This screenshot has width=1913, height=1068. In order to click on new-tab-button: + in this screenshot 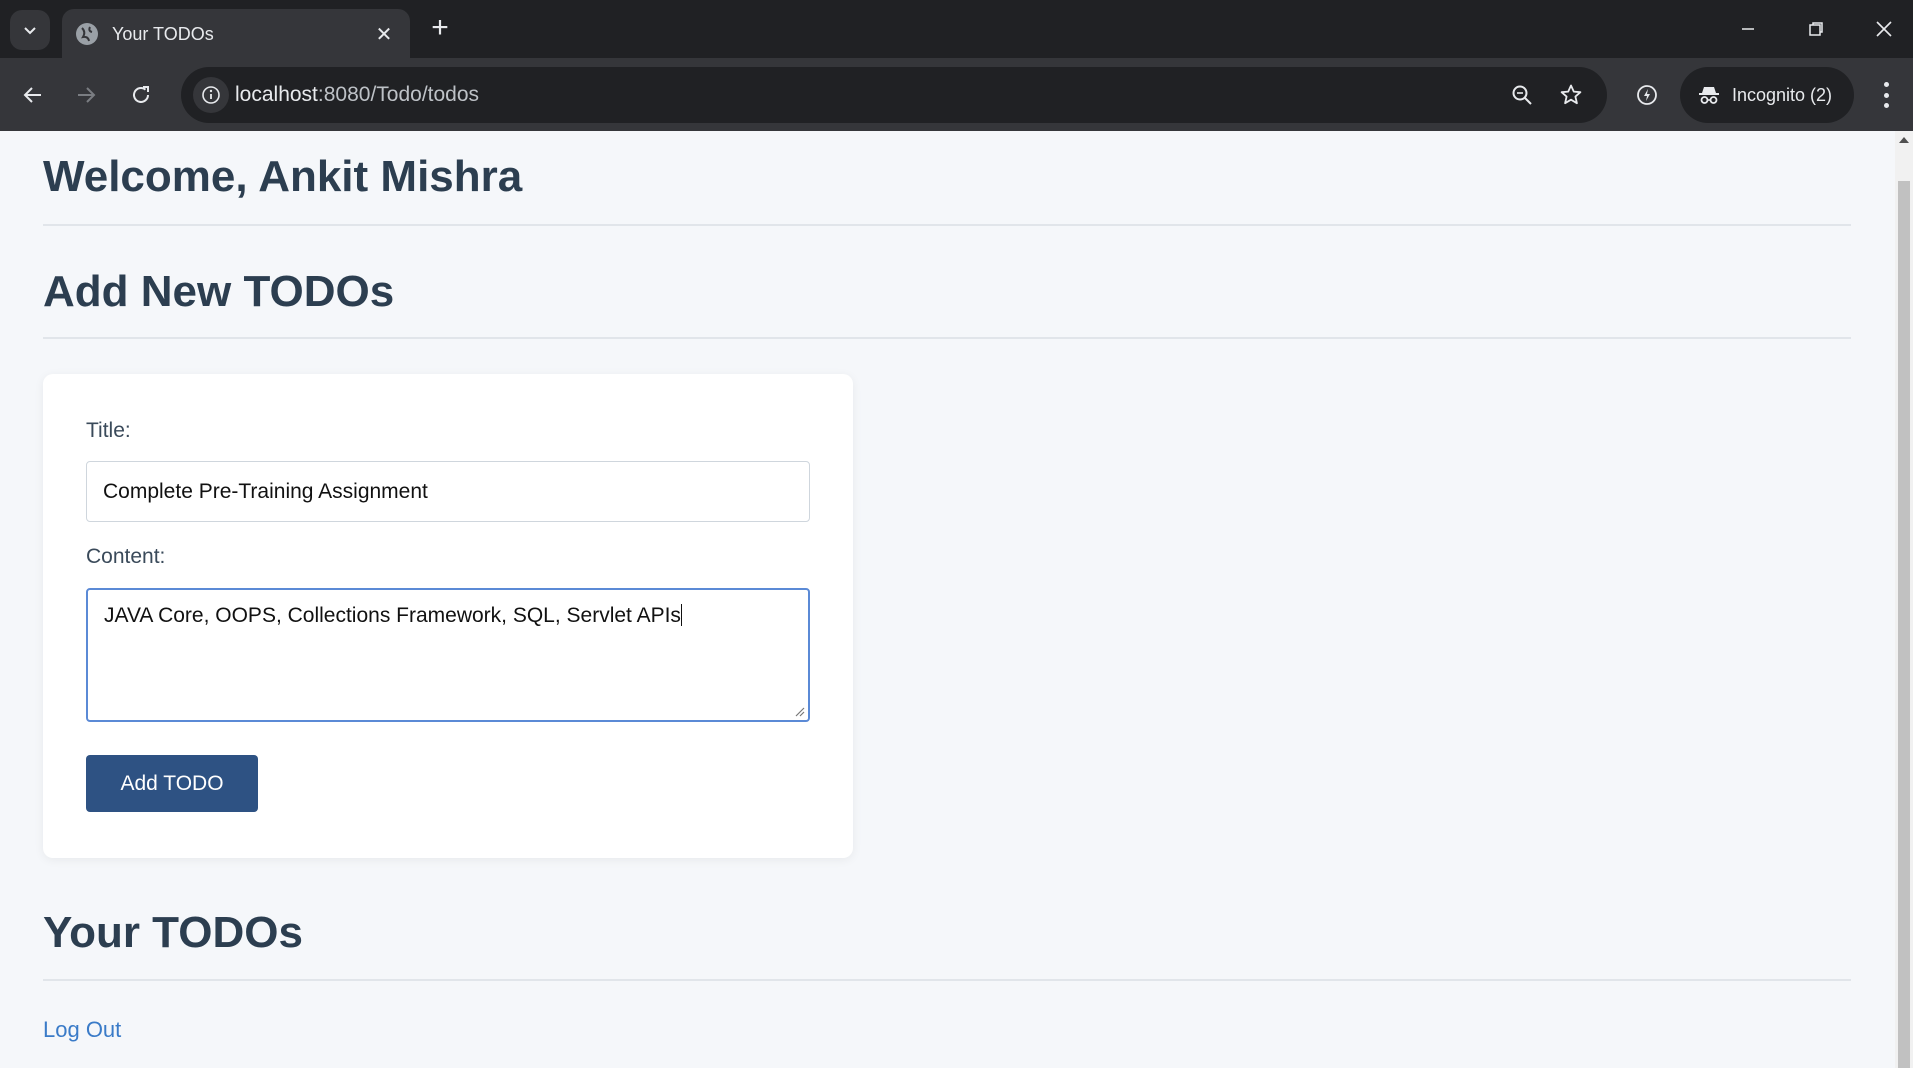, I will do `click(440, 28)`.